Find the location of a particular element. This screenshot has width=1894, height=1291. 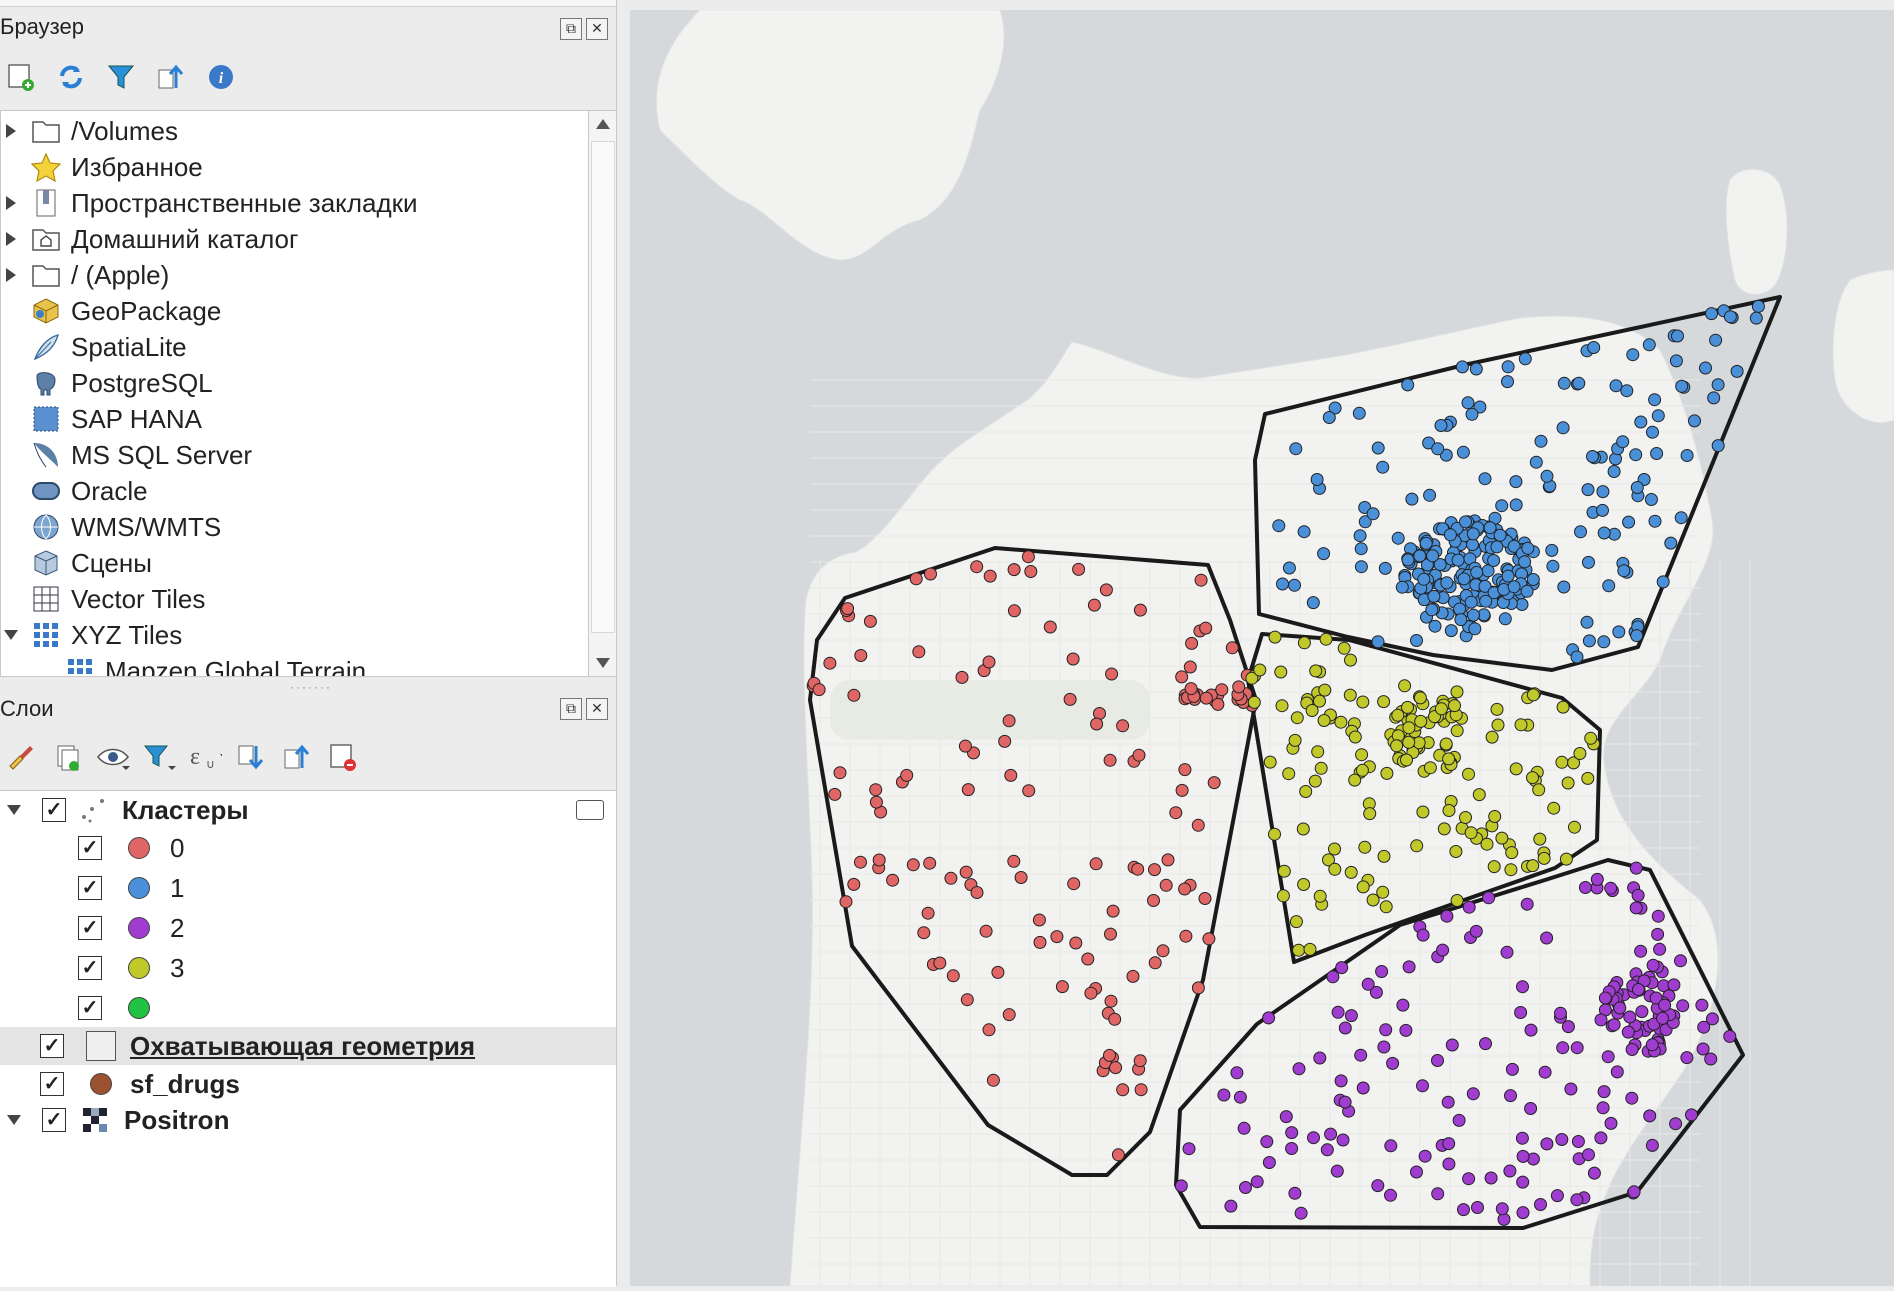

refresh-icon is located at coordinates (71, 77).